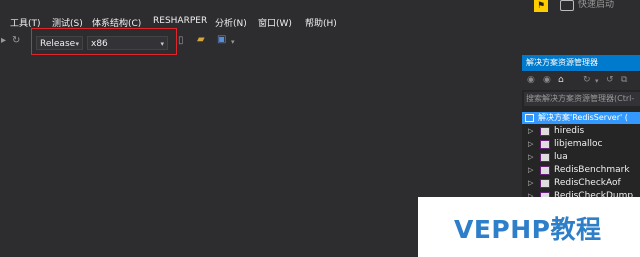 The height and width of the screenshot is (257, 640). What do you see at coordinates (104, 41) in the screenshot?
I see `highlight-annotation` at bounding box center [104, 41].